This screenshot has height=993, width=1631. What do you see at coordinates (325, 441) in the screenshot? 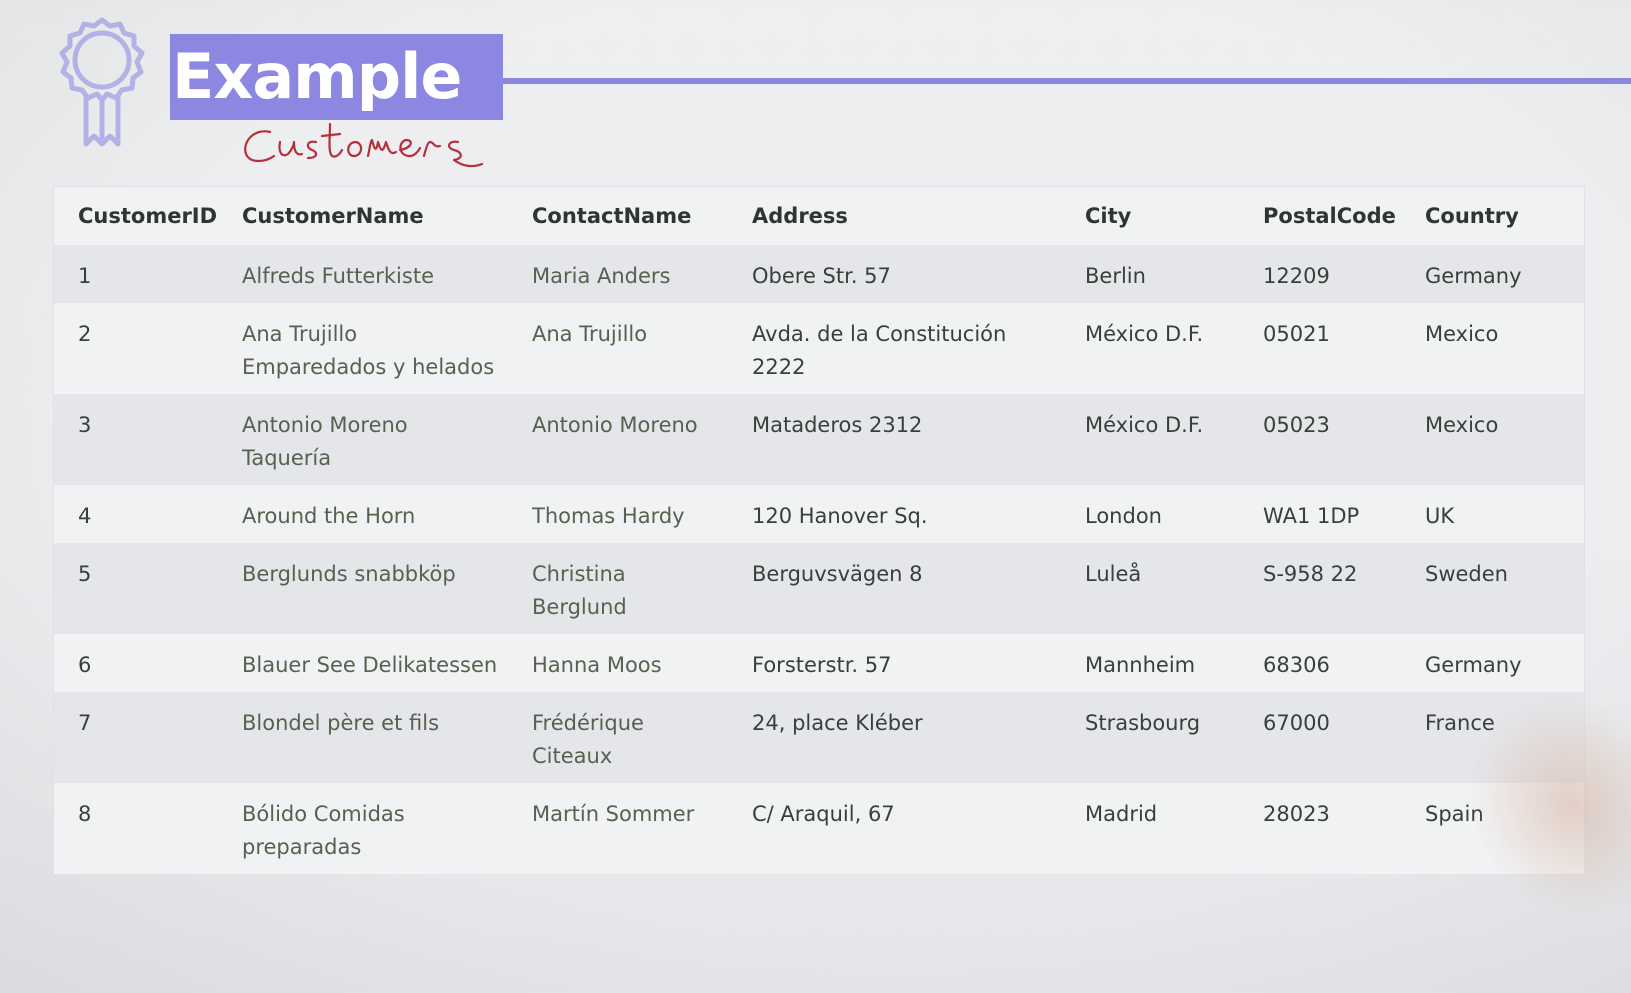
I see `cell-customername: Antonio Moreno Taquería` at bounding box center [325, 441].